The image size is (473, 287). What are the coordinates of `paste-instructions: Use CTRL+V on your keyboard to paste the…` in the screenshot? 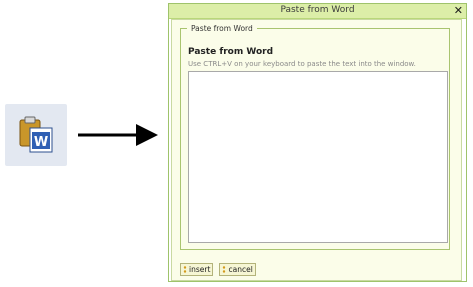 It's located at (302, 64).